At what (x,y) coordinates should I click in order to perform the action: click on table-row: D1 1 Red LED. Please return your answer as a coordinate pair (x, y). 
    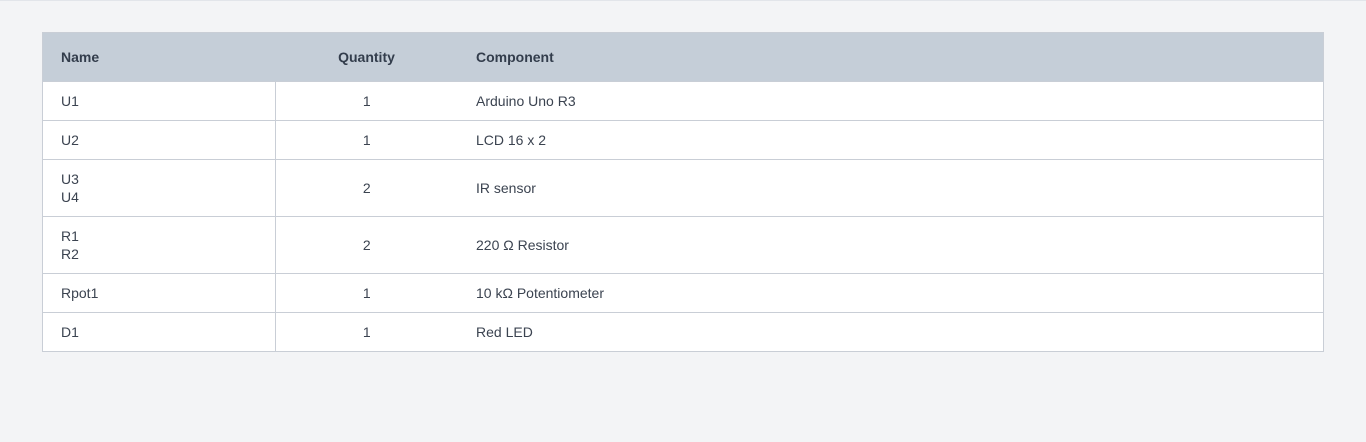
    Looking at the image, I should click on (683, 331).